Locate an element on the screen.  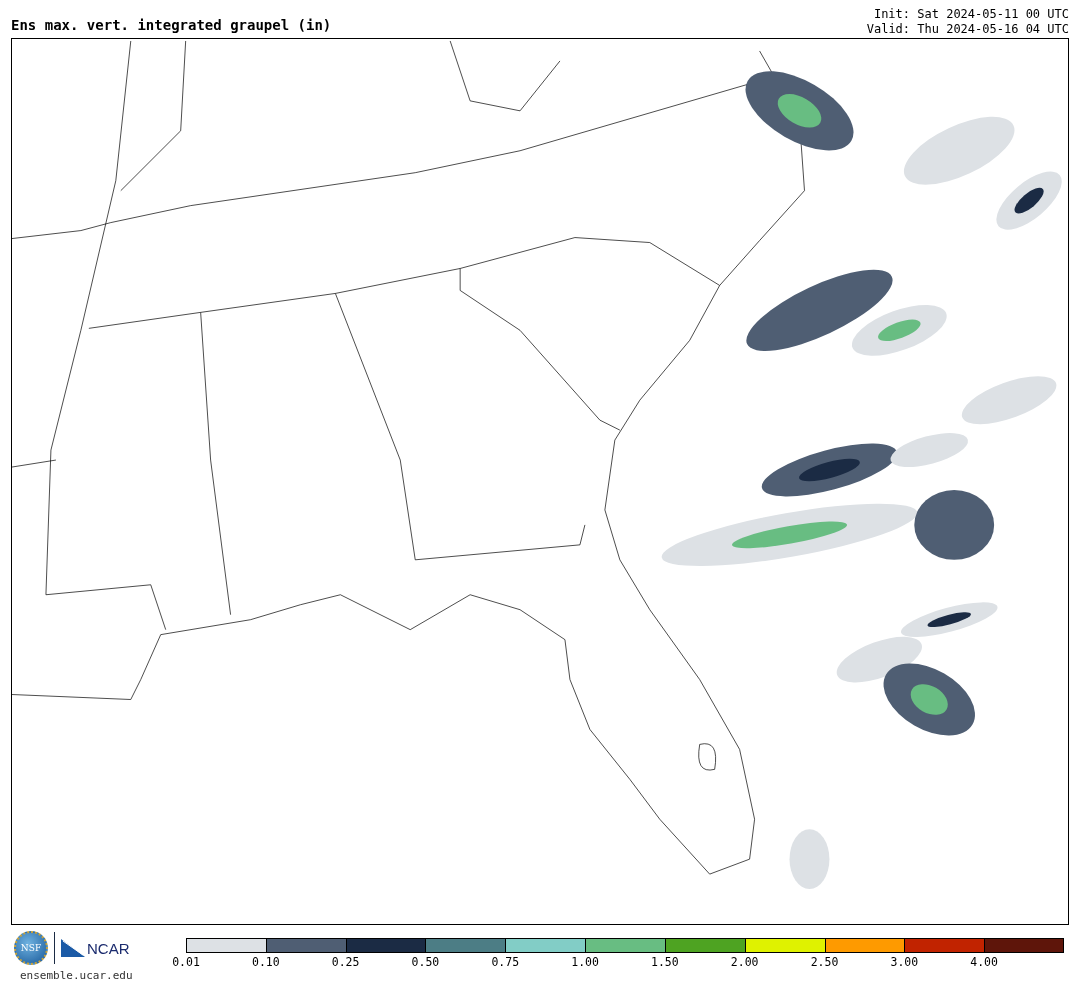
scale-label: 0.75 is located at coordinates (505, 962).